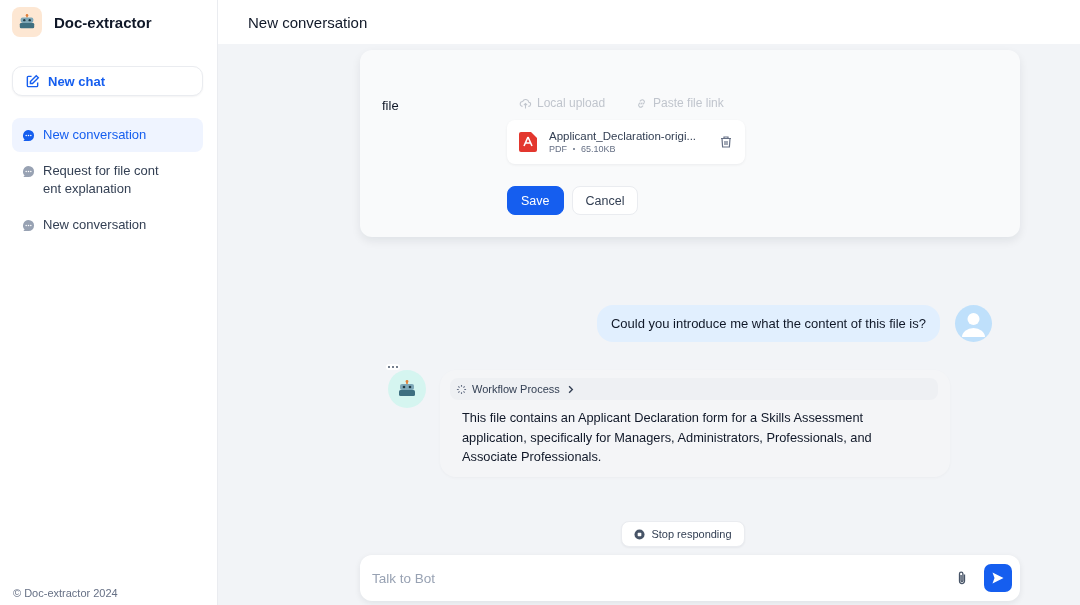  Describe the element at coordinates (391, 106) in the screenshot. I see `field-label: file` at that location.